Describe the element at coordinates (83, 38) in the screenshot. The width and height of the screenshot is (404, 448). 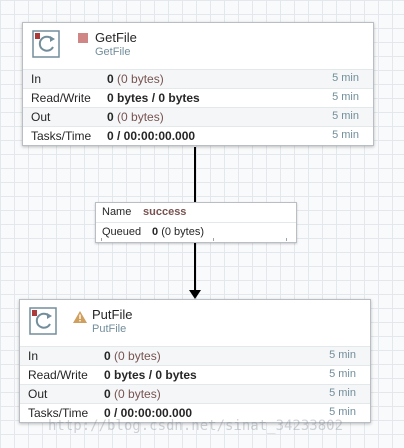
I see `stopped-icon` at that location.